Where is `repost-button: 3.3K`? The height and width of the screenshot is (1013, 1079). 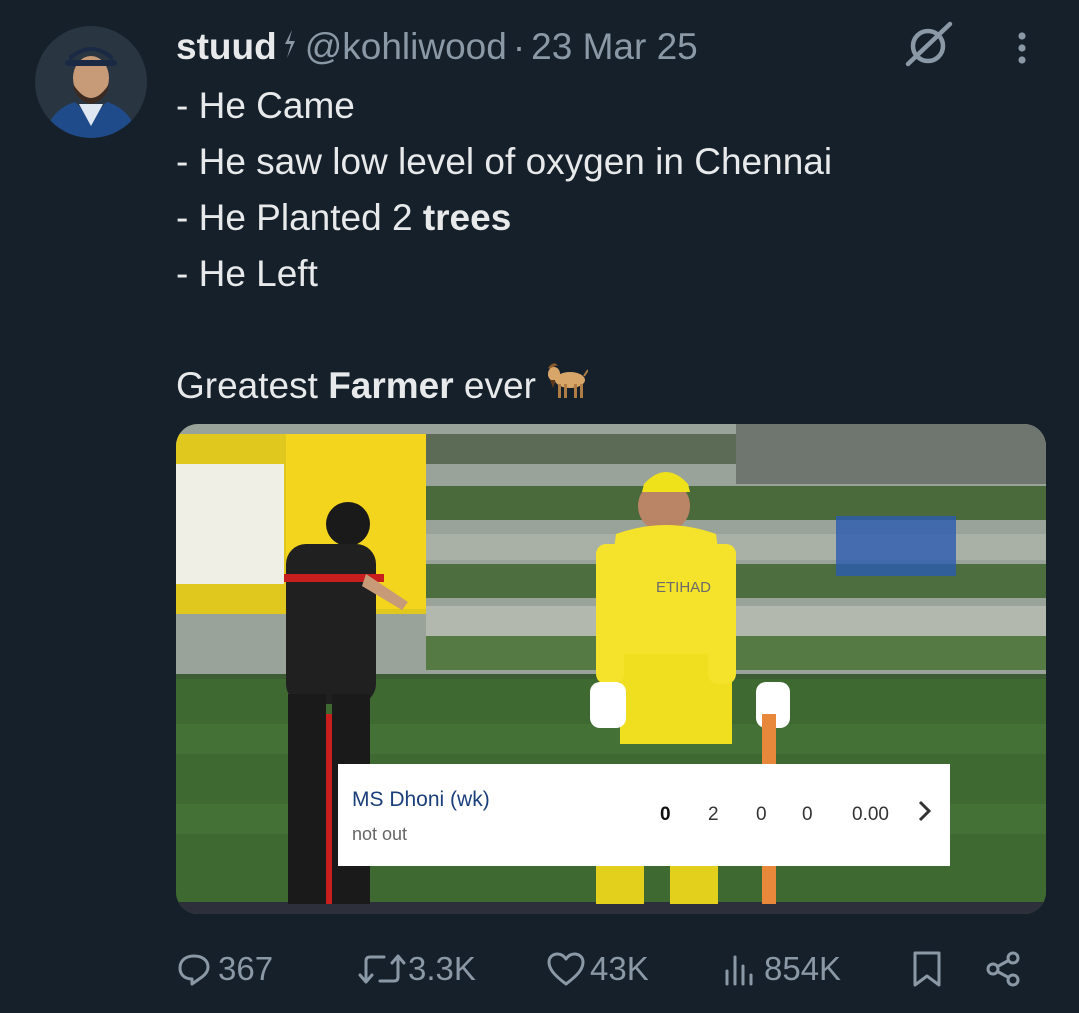
repost-button: 3.3K is located at coordinates (417, 969).